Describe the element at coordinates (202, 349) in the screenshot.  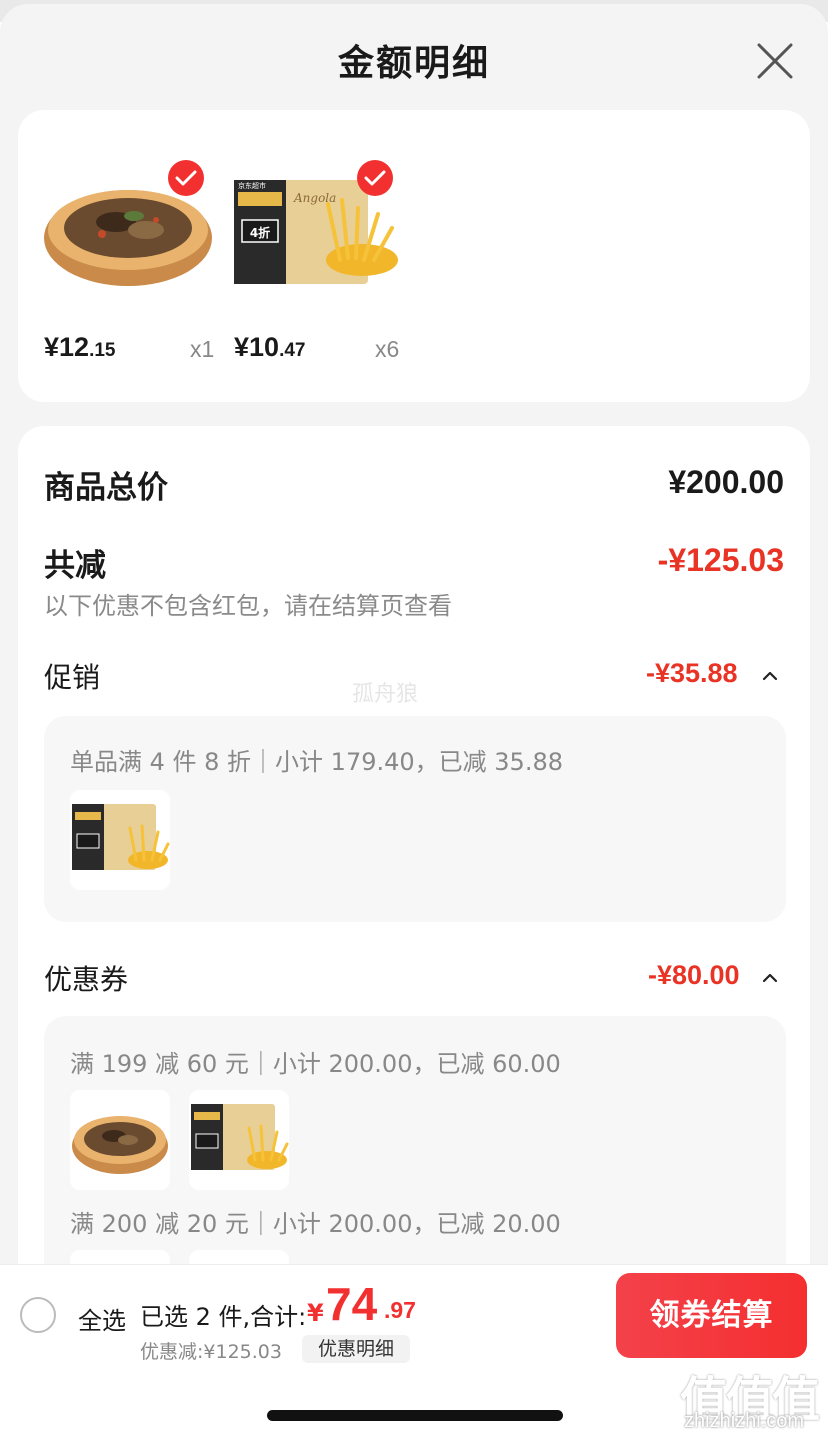
I see `product-quantity: x1` at that location.